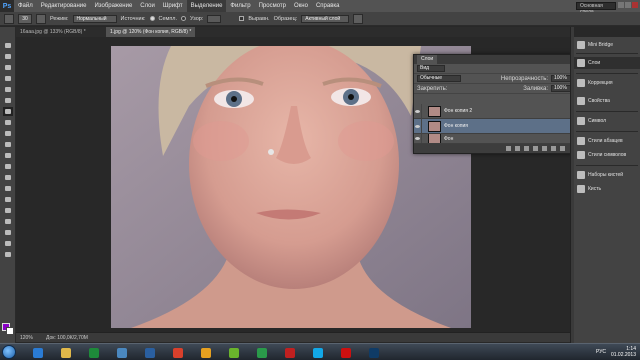 The image size is (640, 360). What do you see at coordinates (8, 188) in the screenshot?
I see `dodge-tool-icon` at bounding box center [8, 188].